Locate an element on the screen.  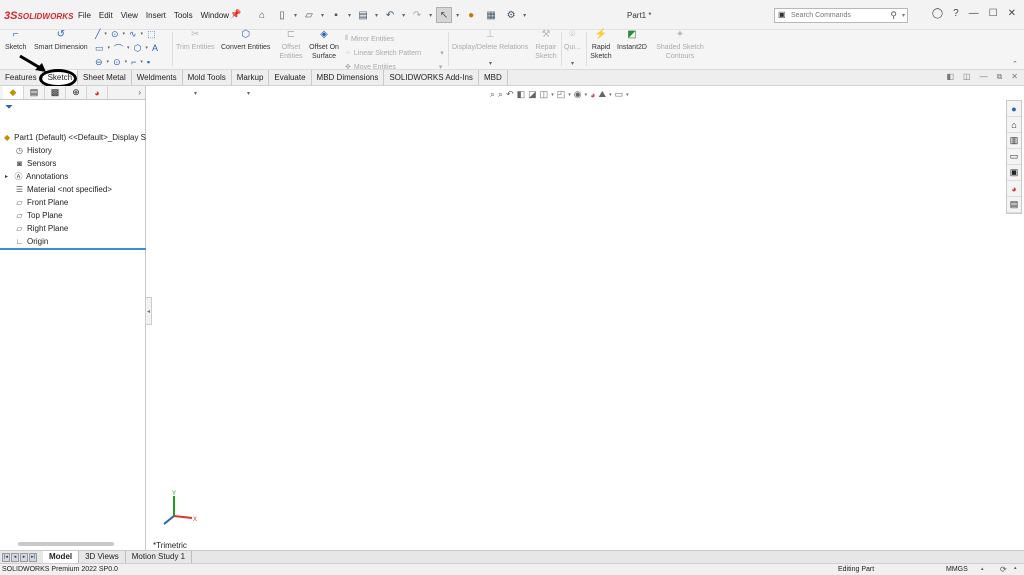
expand-icon: ▸ is located at coordinates (9, 176).